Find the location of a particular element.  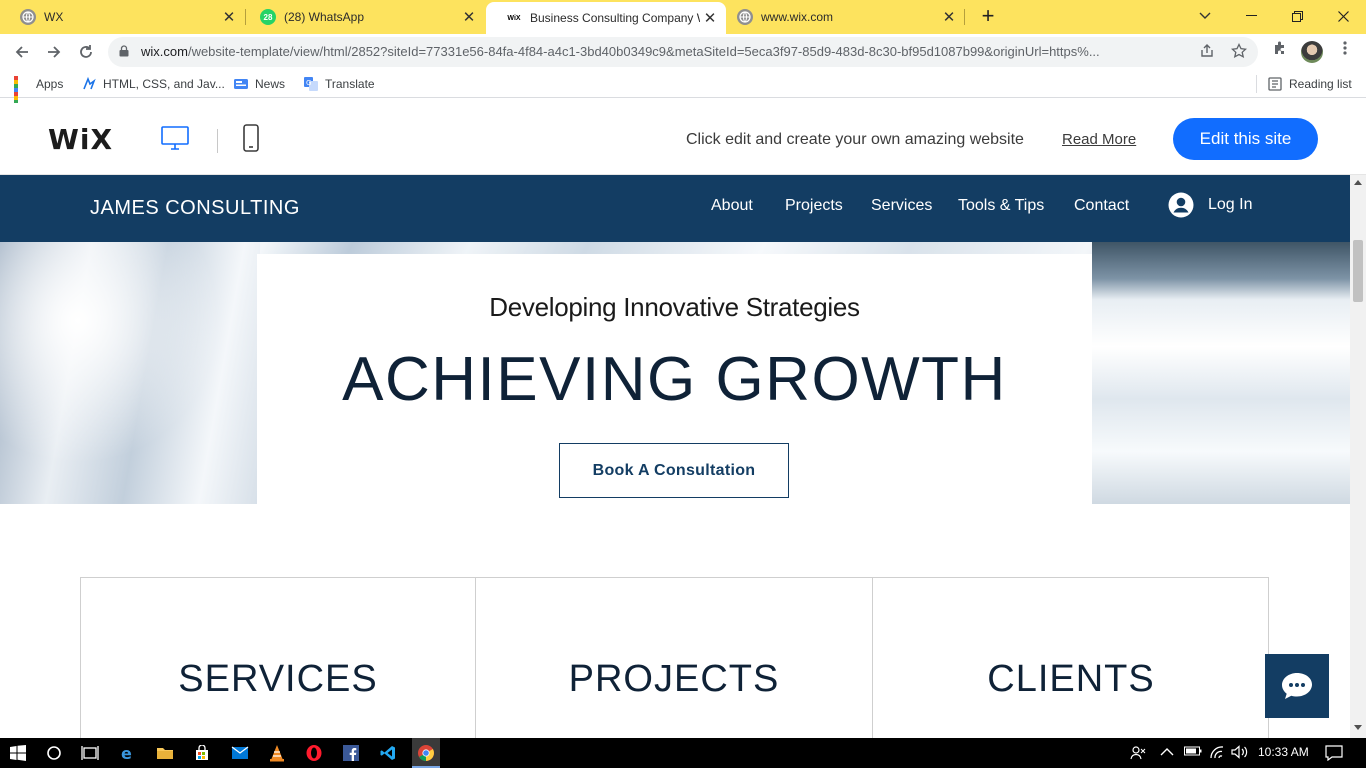

facebook-icon is located at coordinates (351, 753).